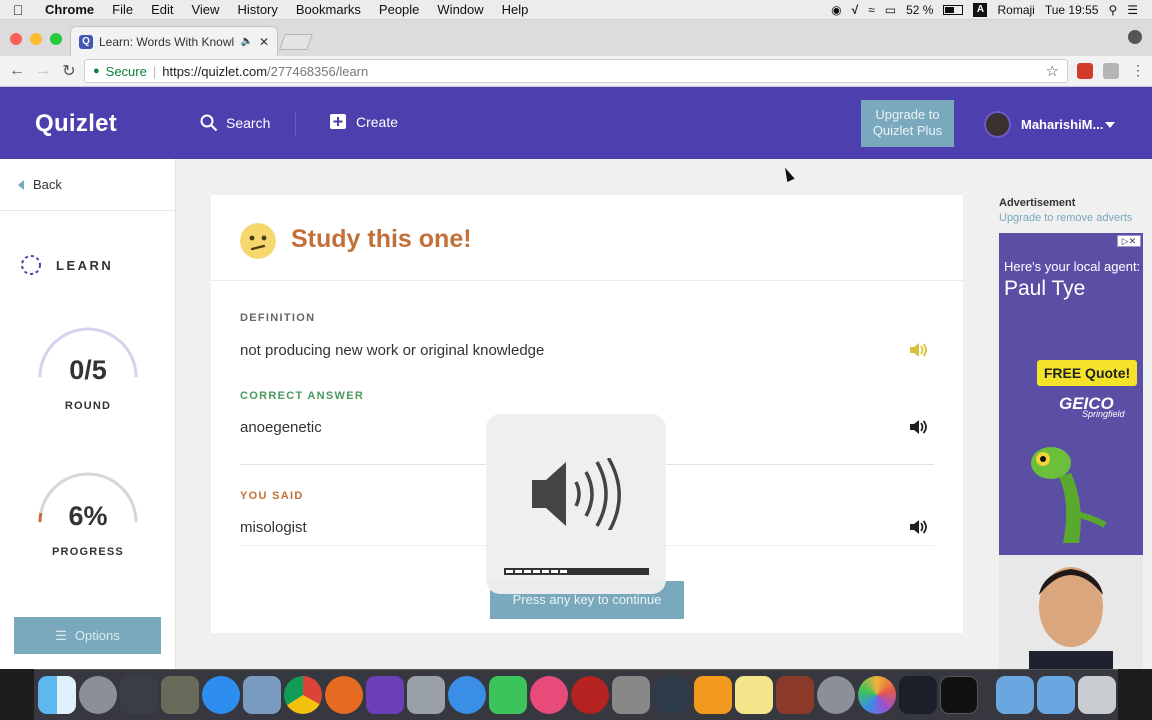 This screenshot has height=720, width=1152. Describe the element at coordinates (21, 184) in the screenshot. I see `back-chevron-icon` at that location.